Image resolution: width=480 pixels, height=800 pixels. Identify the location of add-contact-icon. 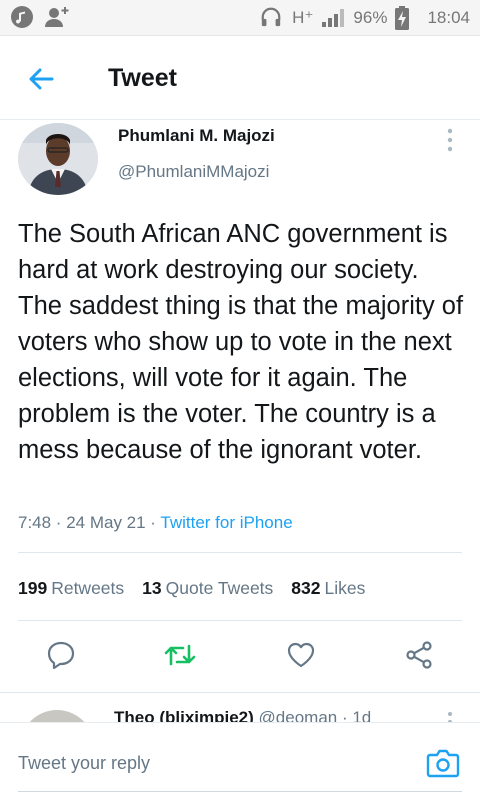
(56, 17).